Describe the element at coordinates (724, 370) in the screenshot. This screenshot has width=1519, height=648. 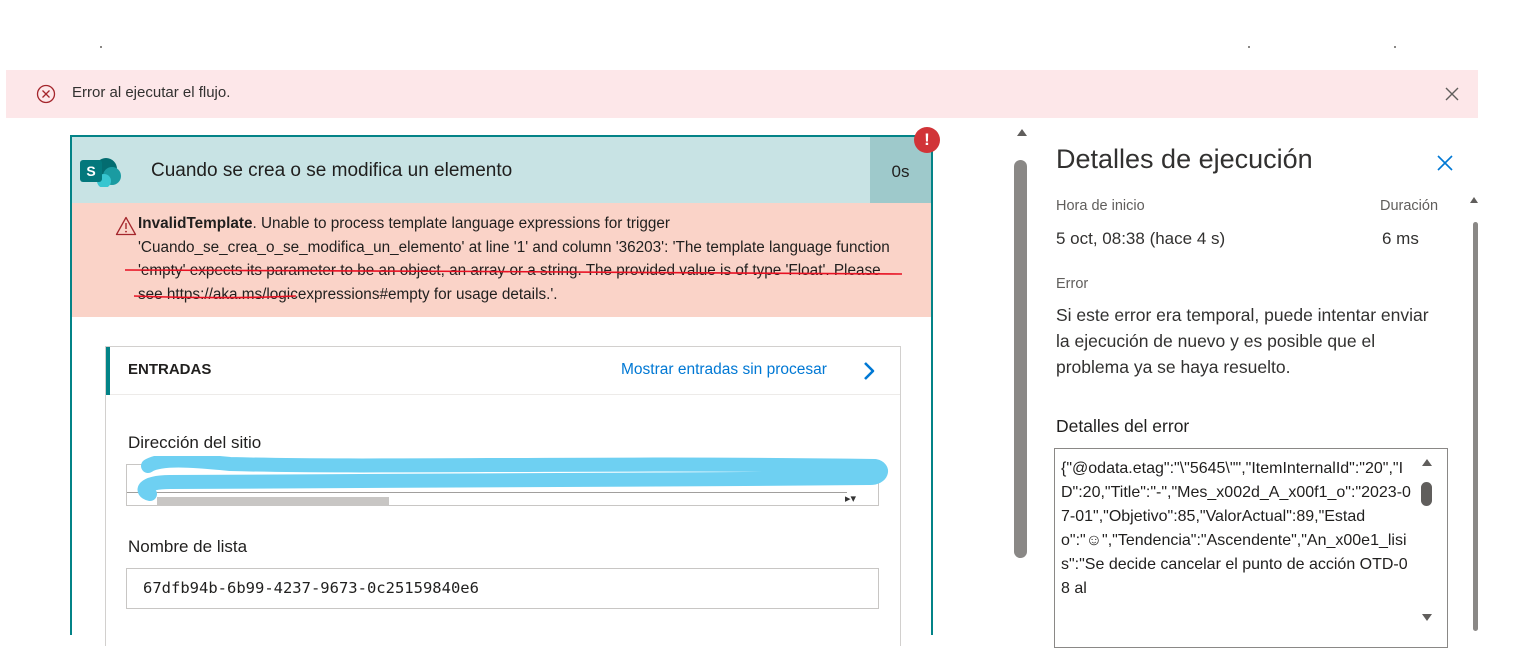
I see `show-raw-inputs-link: Mostrar entradas sin procesar` at that location.